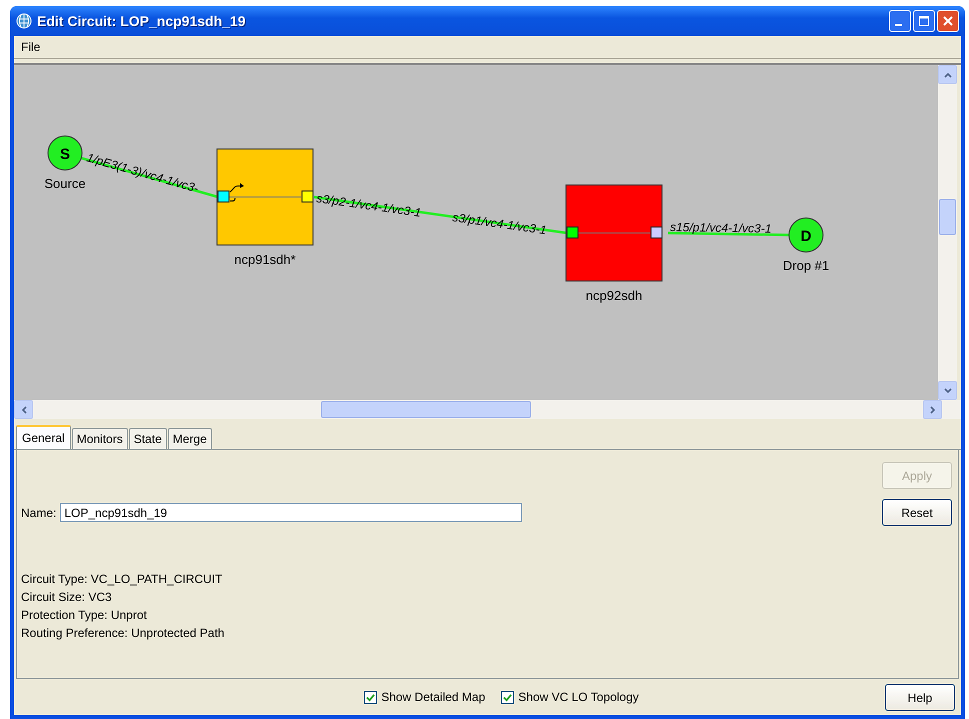 This screenshot has width=969, height=719. I want to click on scroll-down-button, so click(947, 390).